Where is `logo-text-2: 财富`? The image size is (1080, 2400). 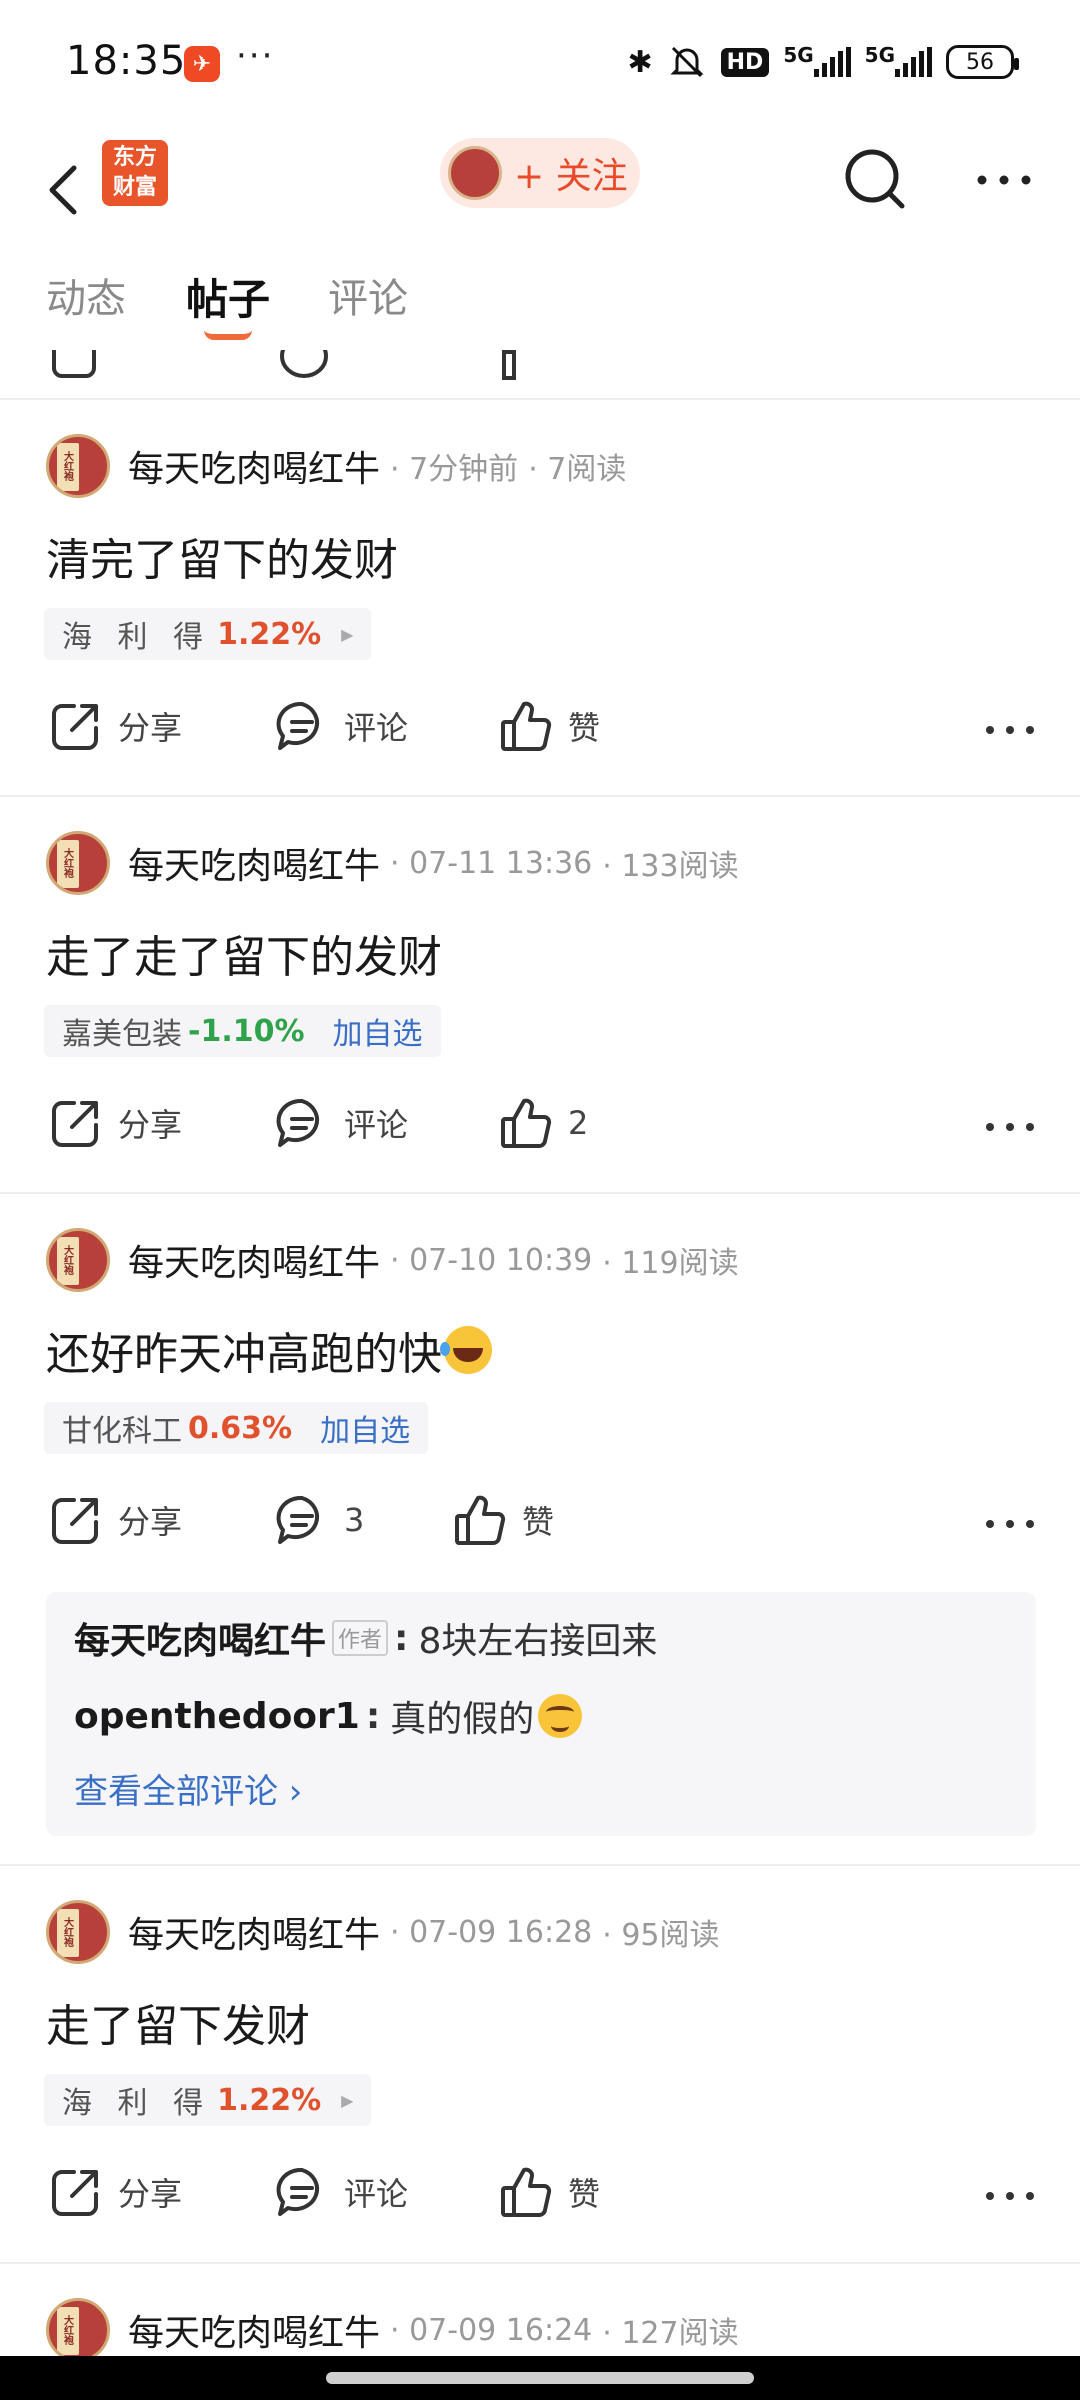
logo-text-2: 财富 is located at coordinates (134, 187).